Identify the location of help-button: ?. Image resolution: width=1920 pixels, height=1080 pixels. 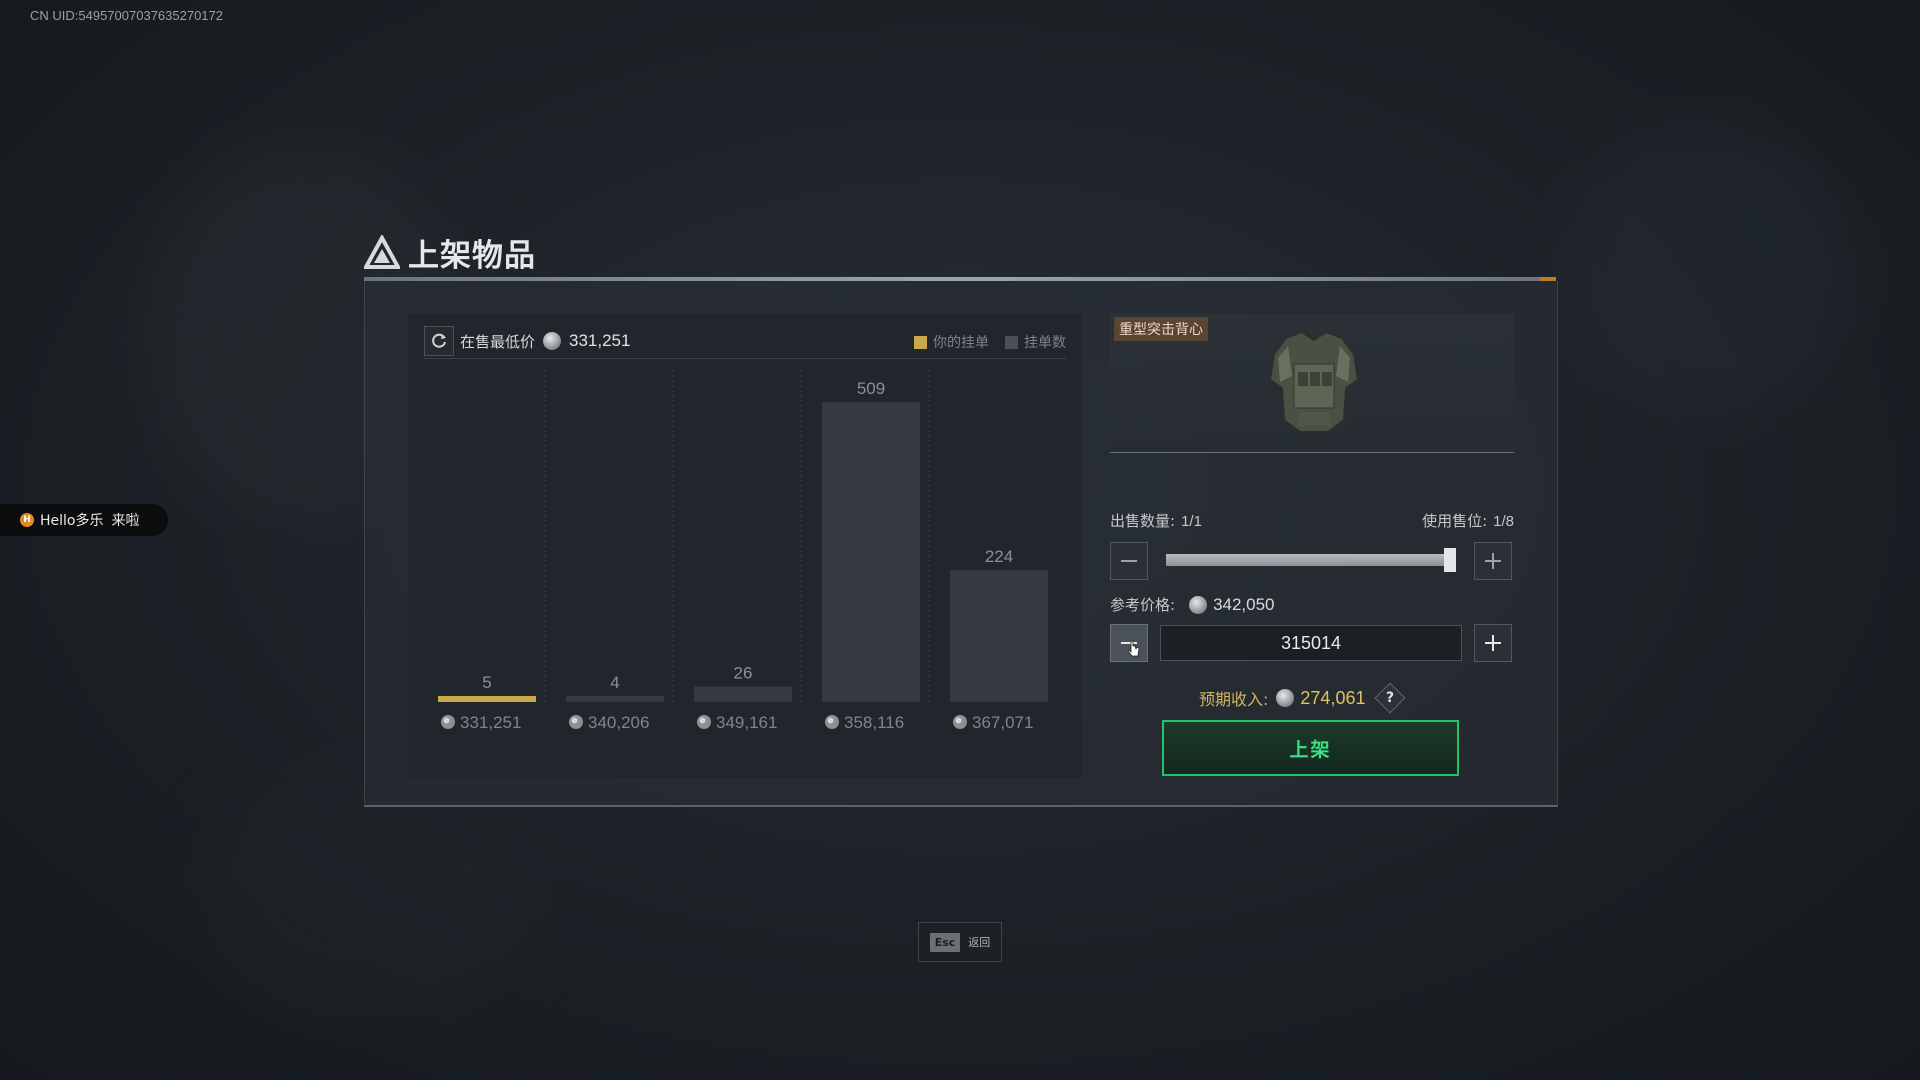
(1390, 698).